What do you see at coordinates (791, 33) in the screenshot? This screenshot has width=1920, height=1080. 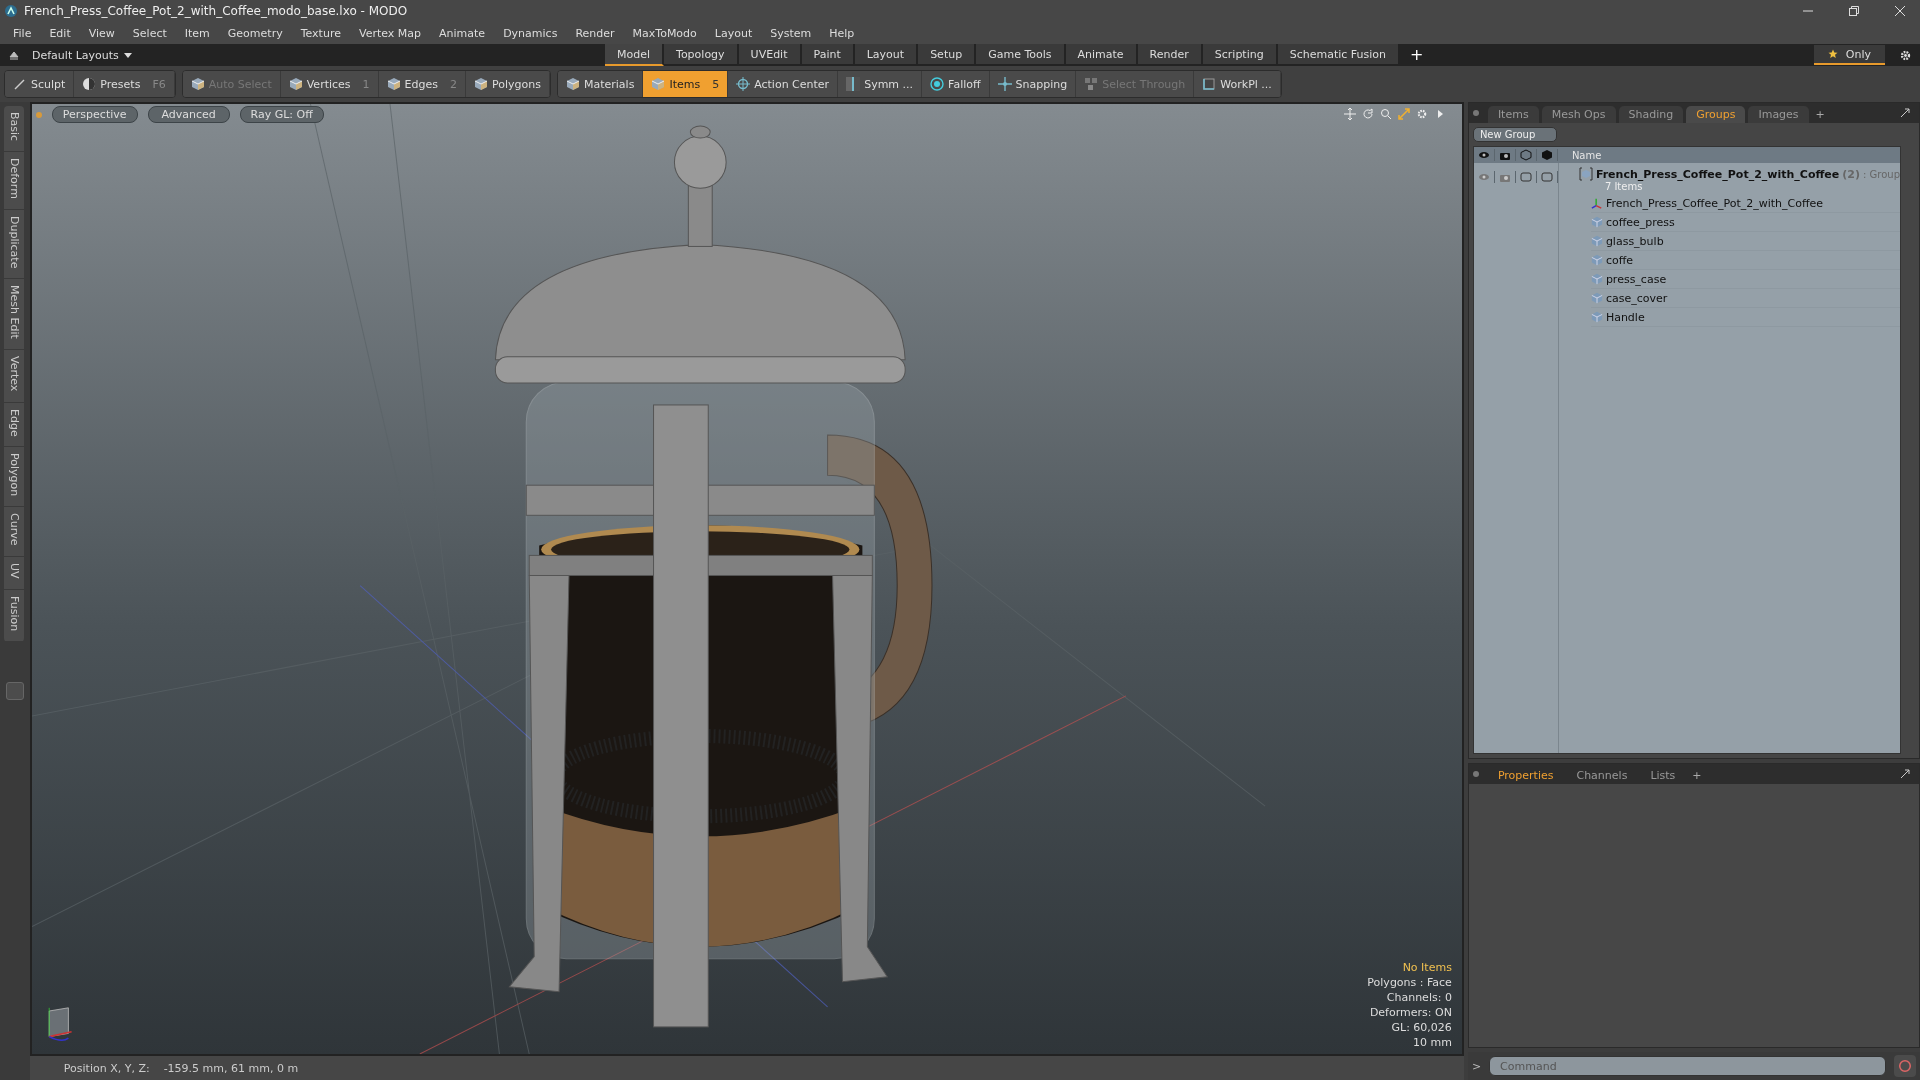 I see `menu-item: System` at bounding box center [791, 33].